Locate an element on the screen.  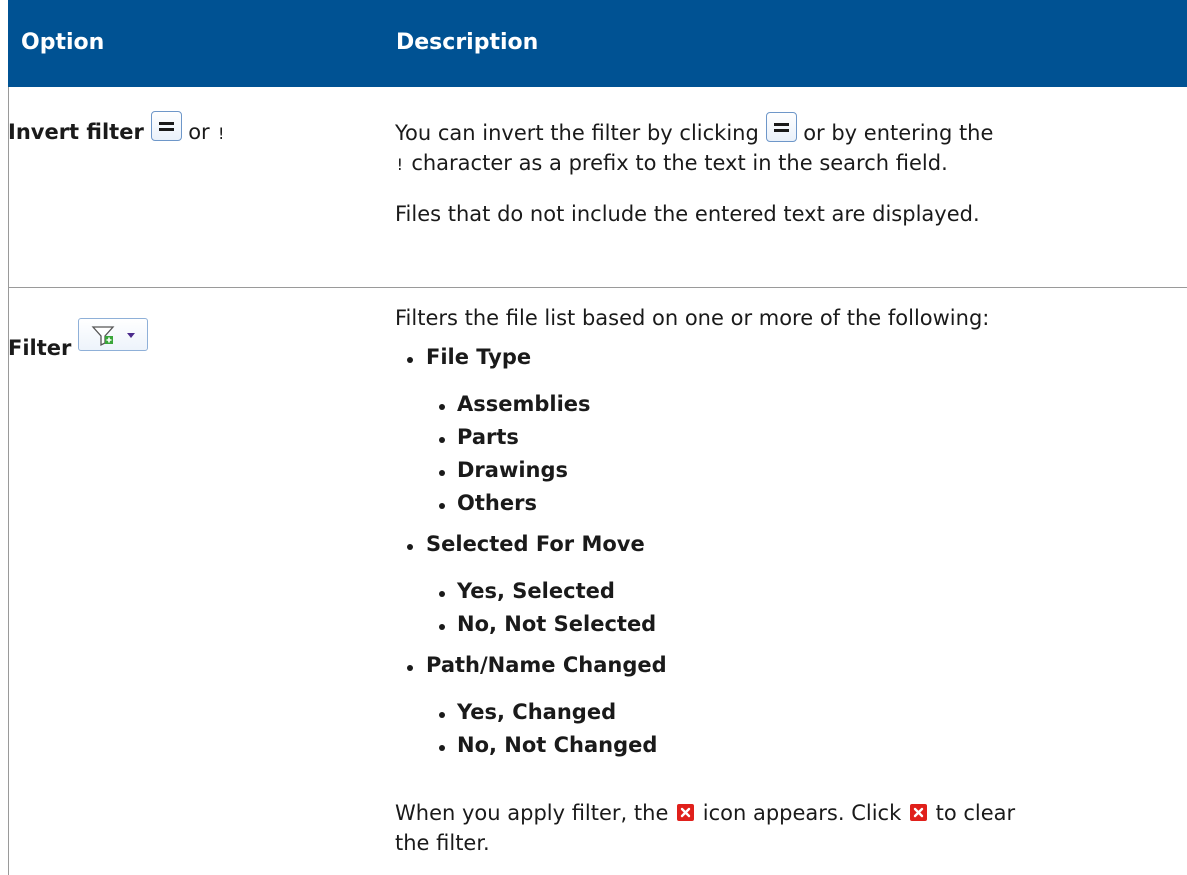
item-no-not-selected: No, Not Selected is located at coordinates (557, 624).